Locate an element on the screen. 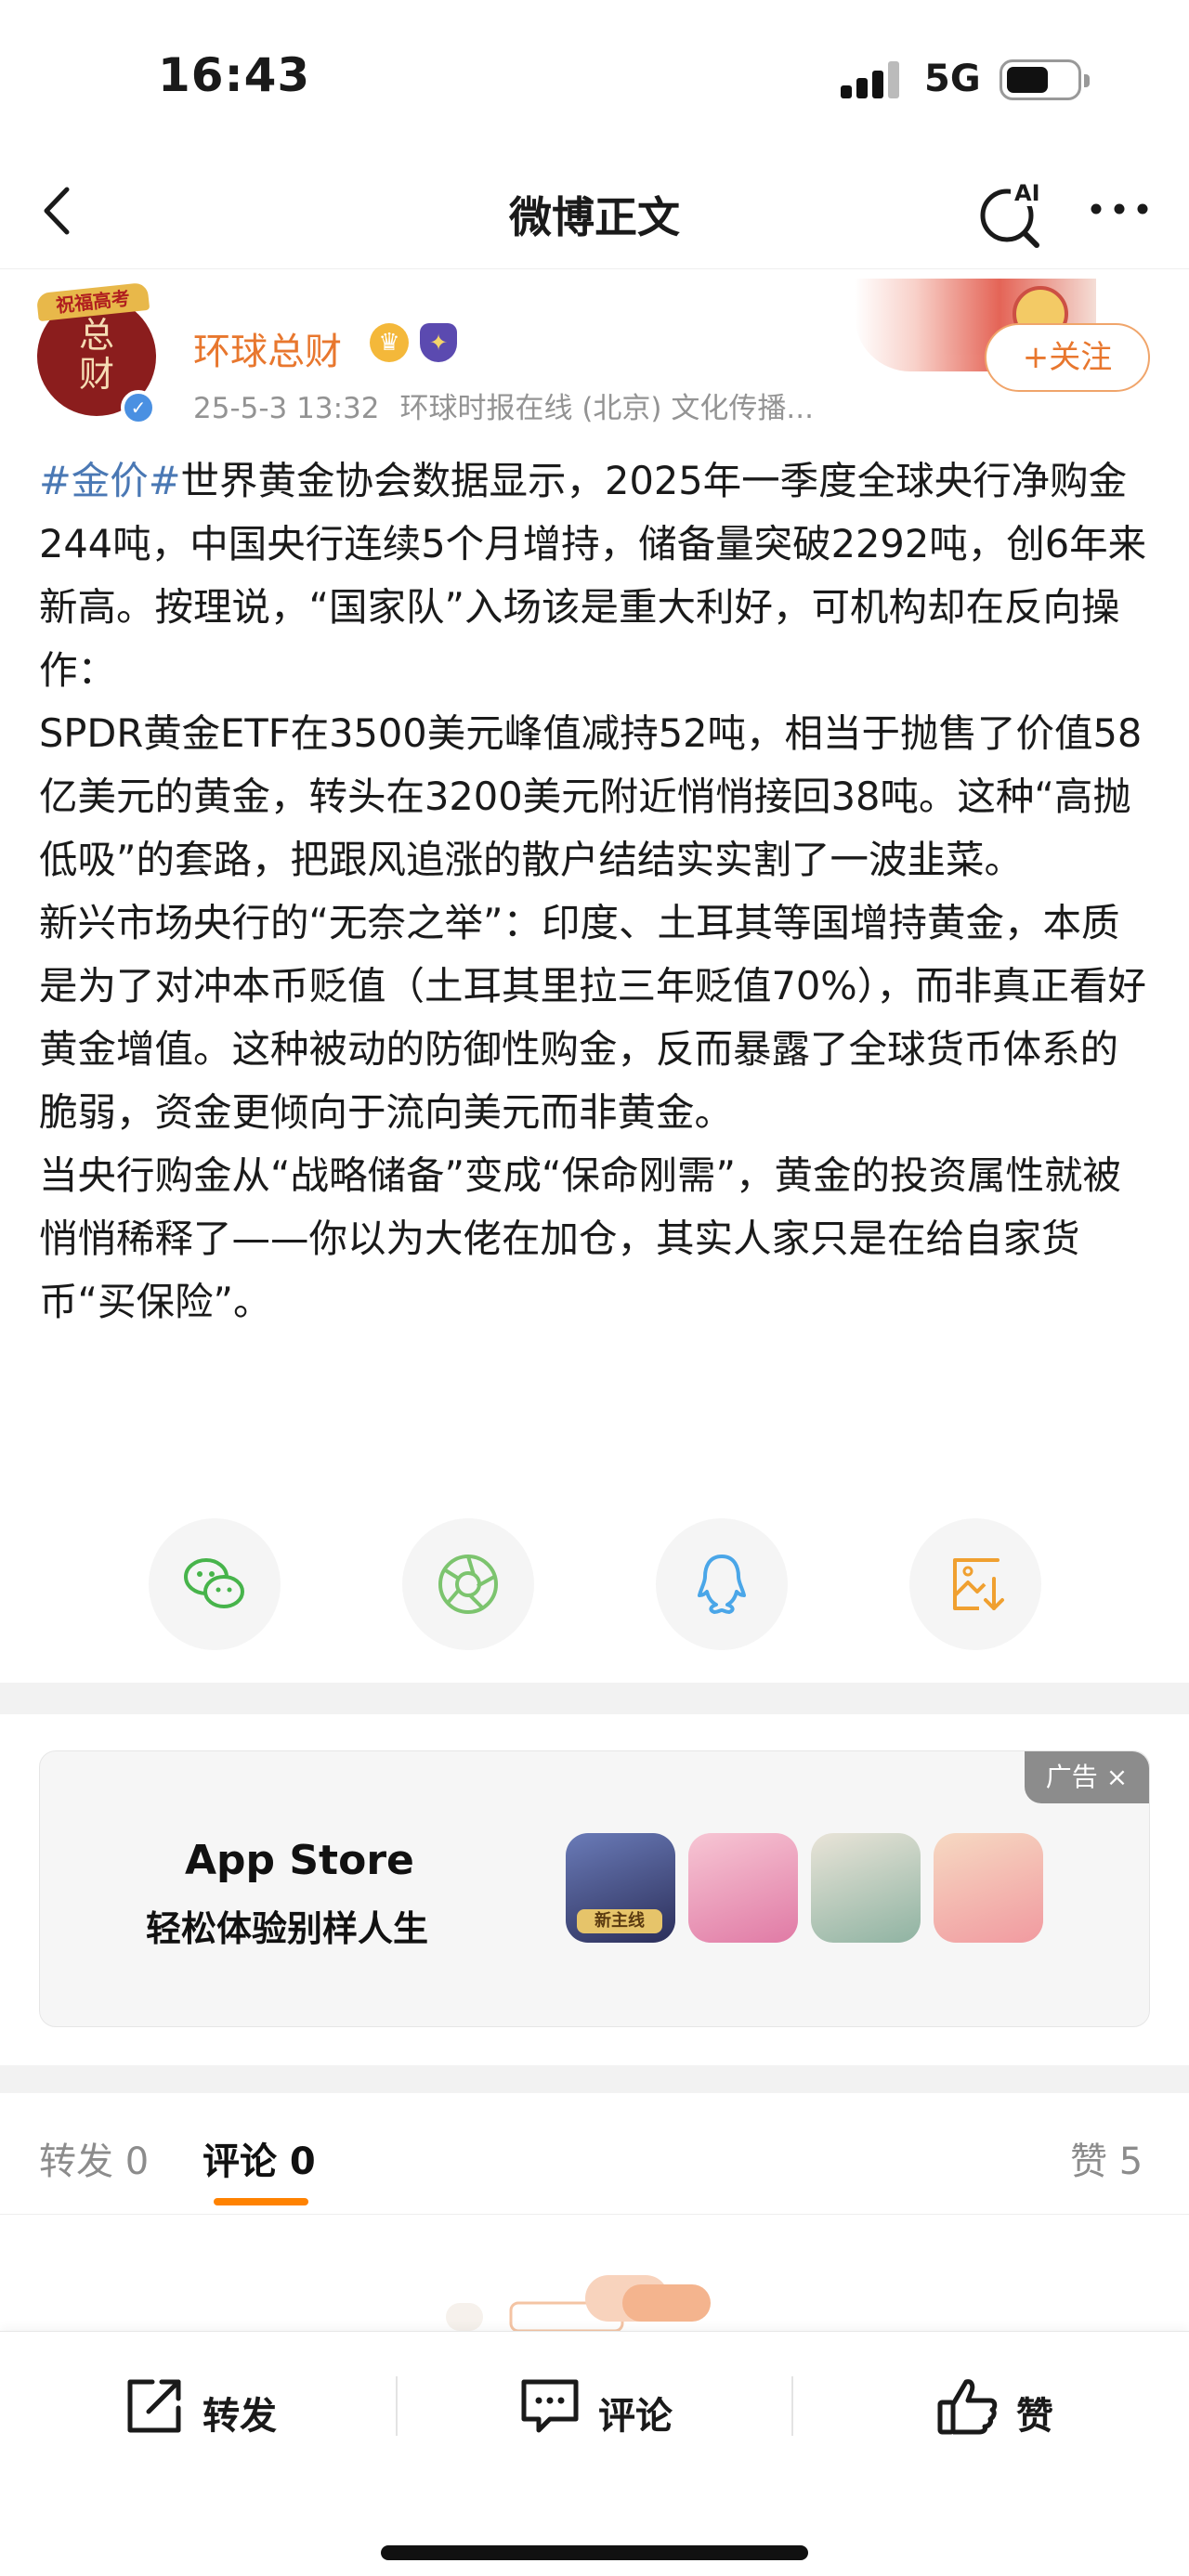  like-label: 赞 is located at coordinates (1034, 2416).